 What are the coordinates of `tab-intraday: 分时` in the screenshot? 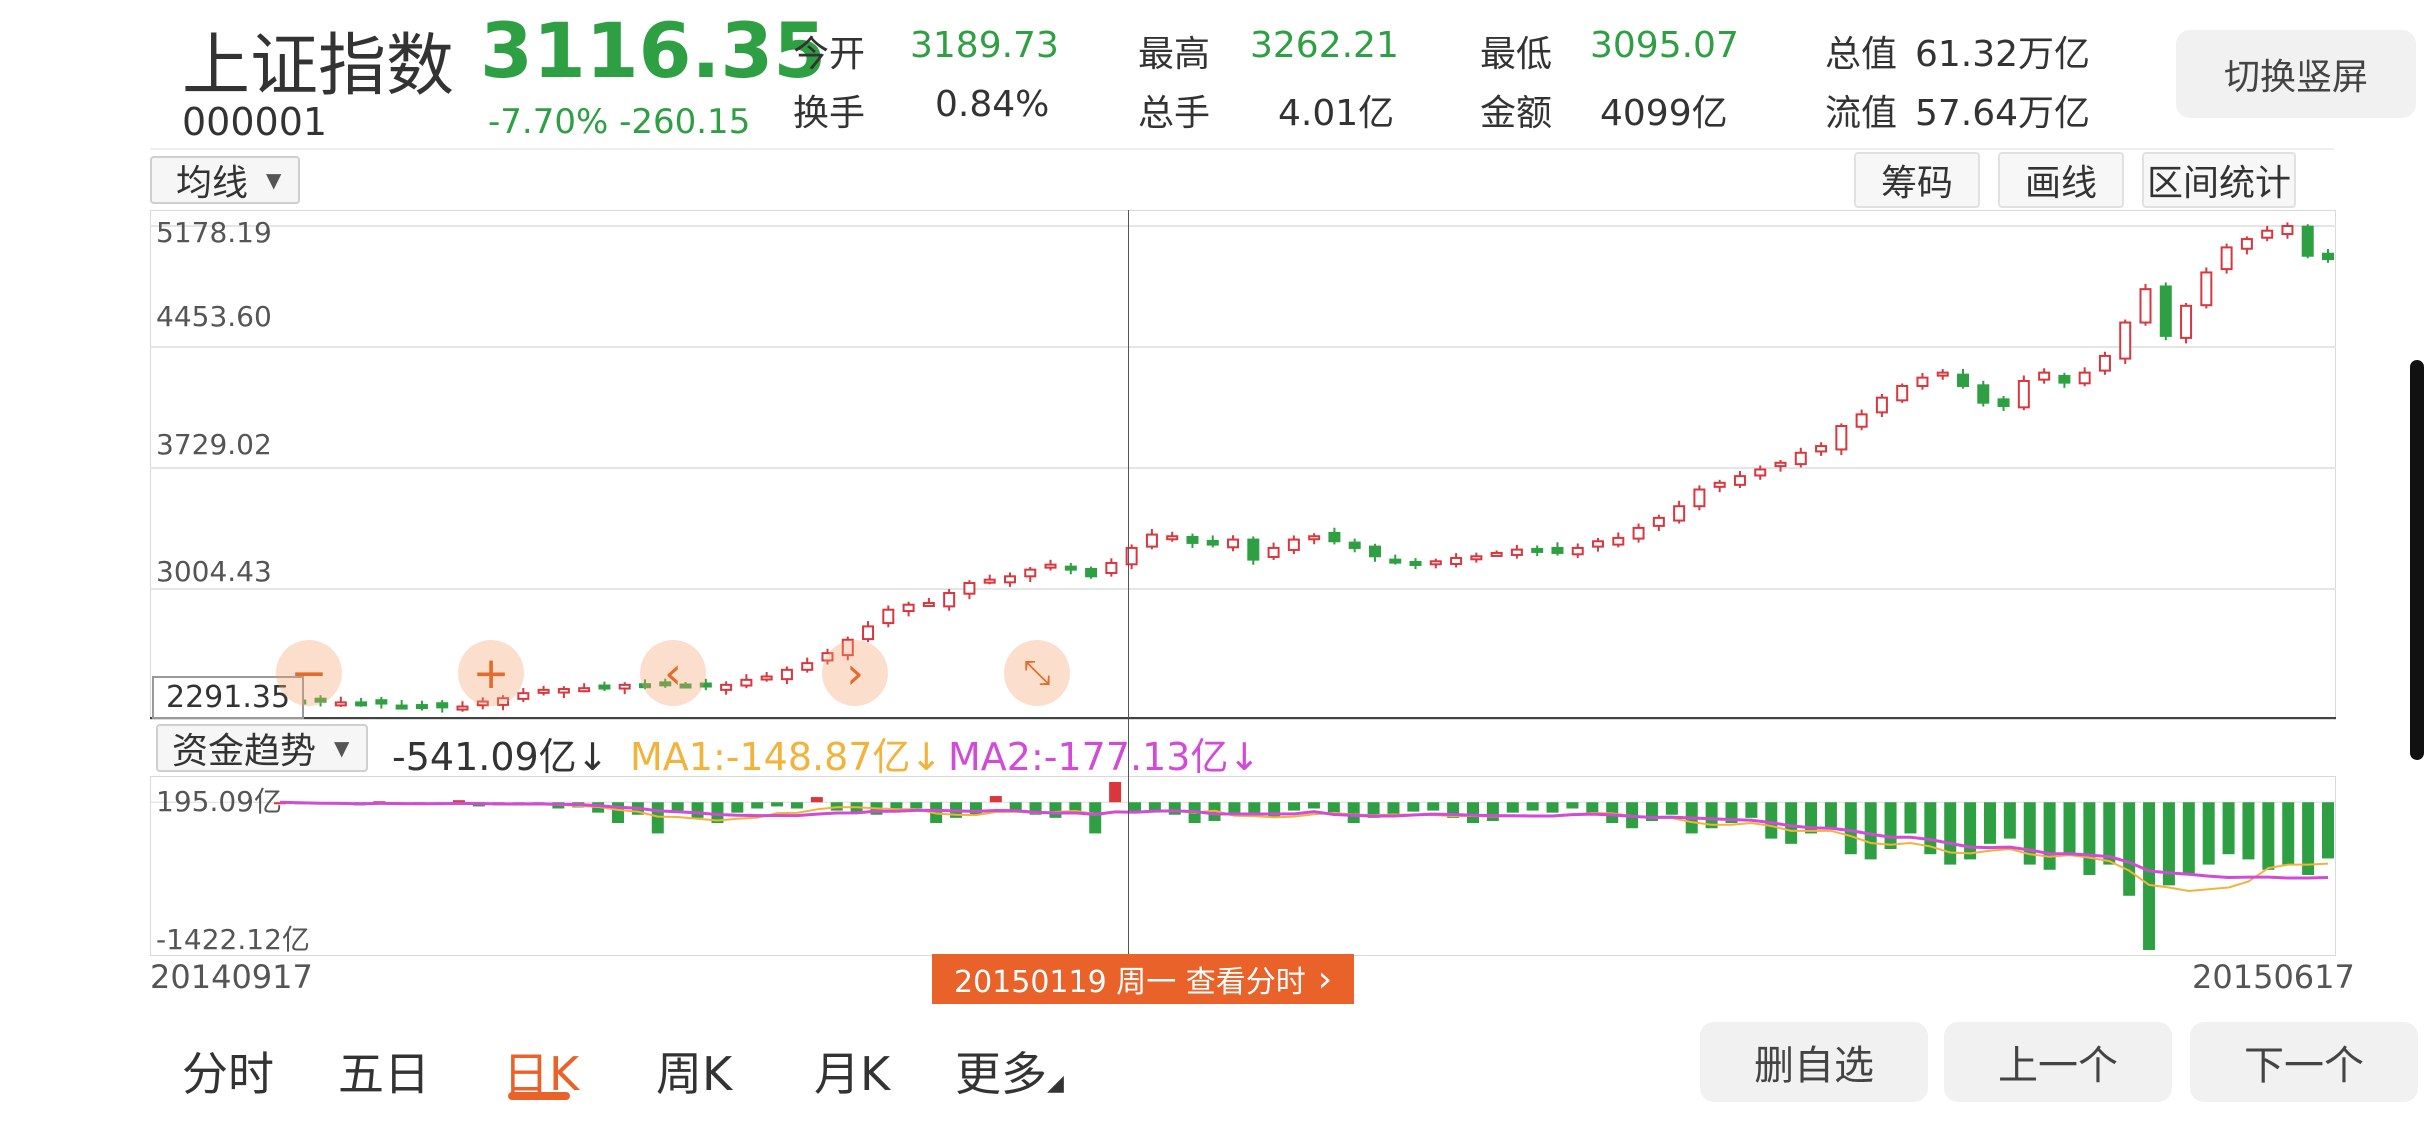 It's located at (228, 1071).